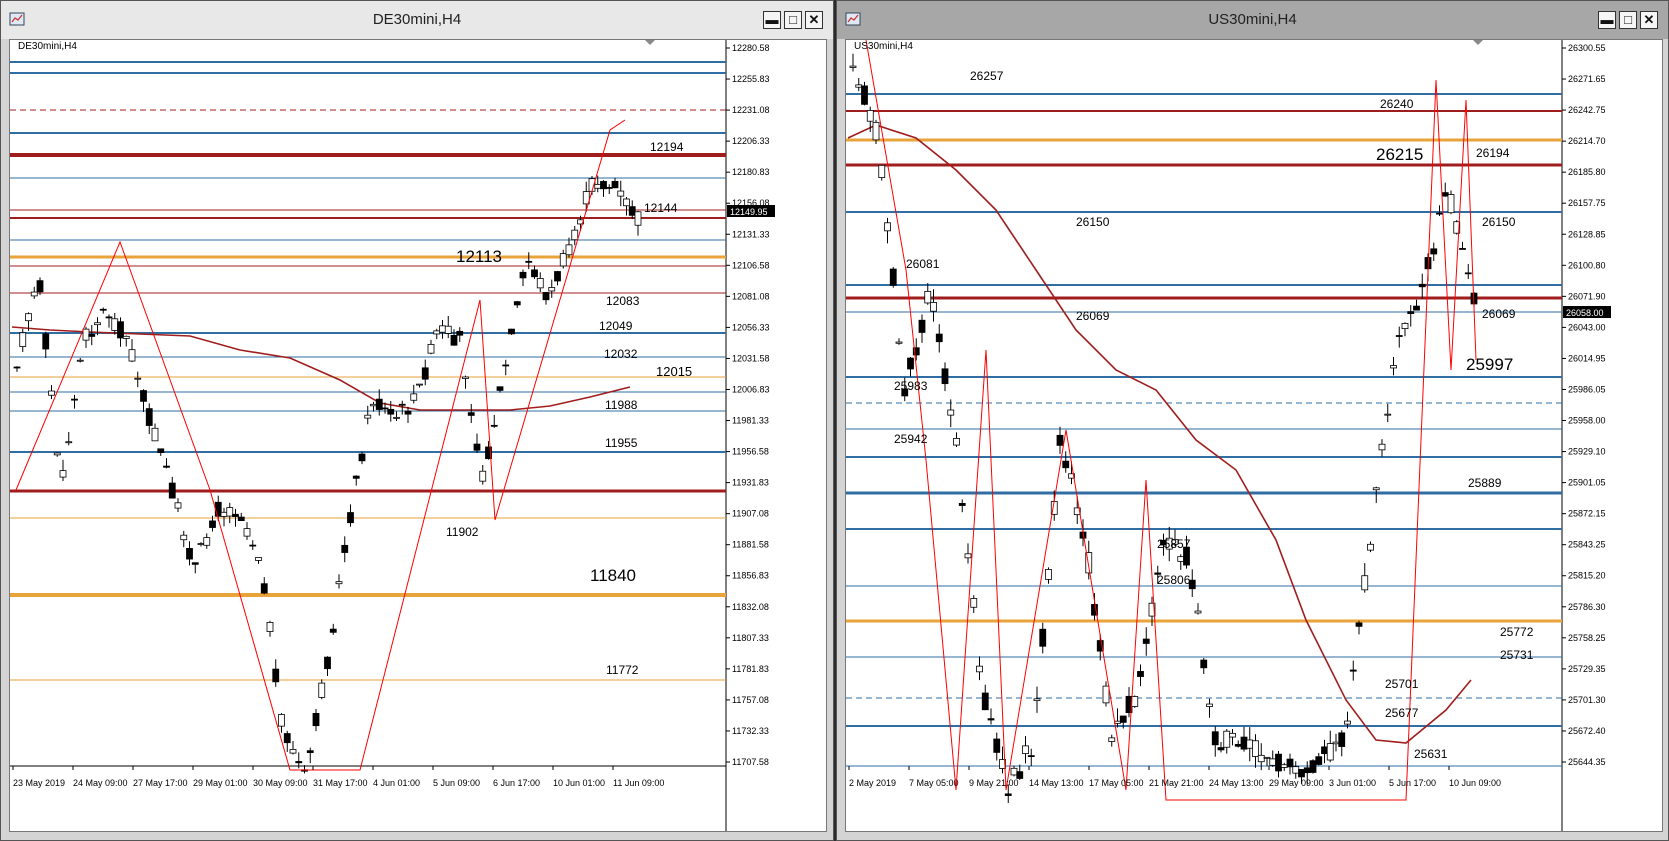 The height and width of the screenshot is (841, 1669). Describe the element at coordinates (749, 212) in the screenshot. I see `current-price-label: 12149.95` at that location.